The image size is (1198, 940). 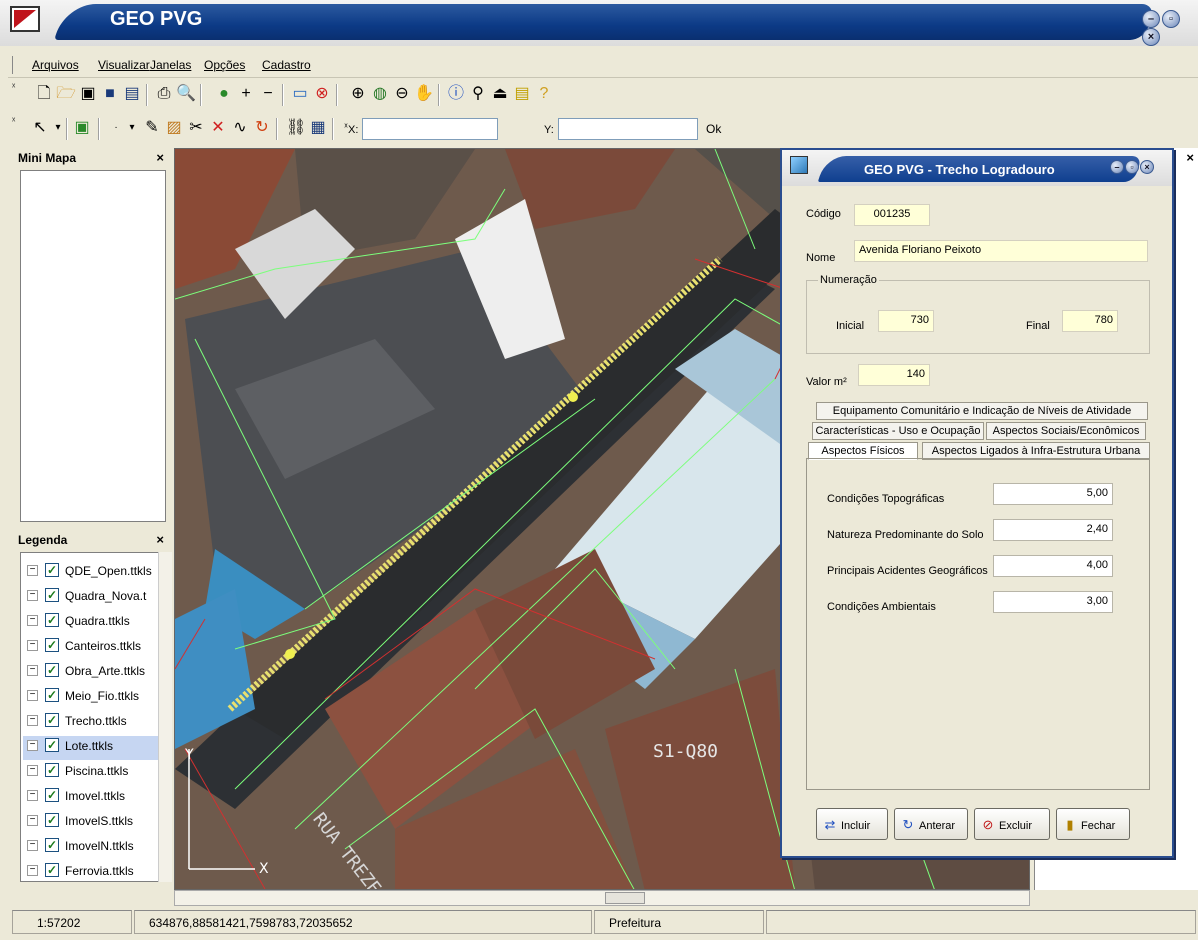 What do you see at coordinates (94, 748) in the screenshot?
I see `legend-item-selected: − ✓ Lote.ttkls` at bounding box center [94, 748].